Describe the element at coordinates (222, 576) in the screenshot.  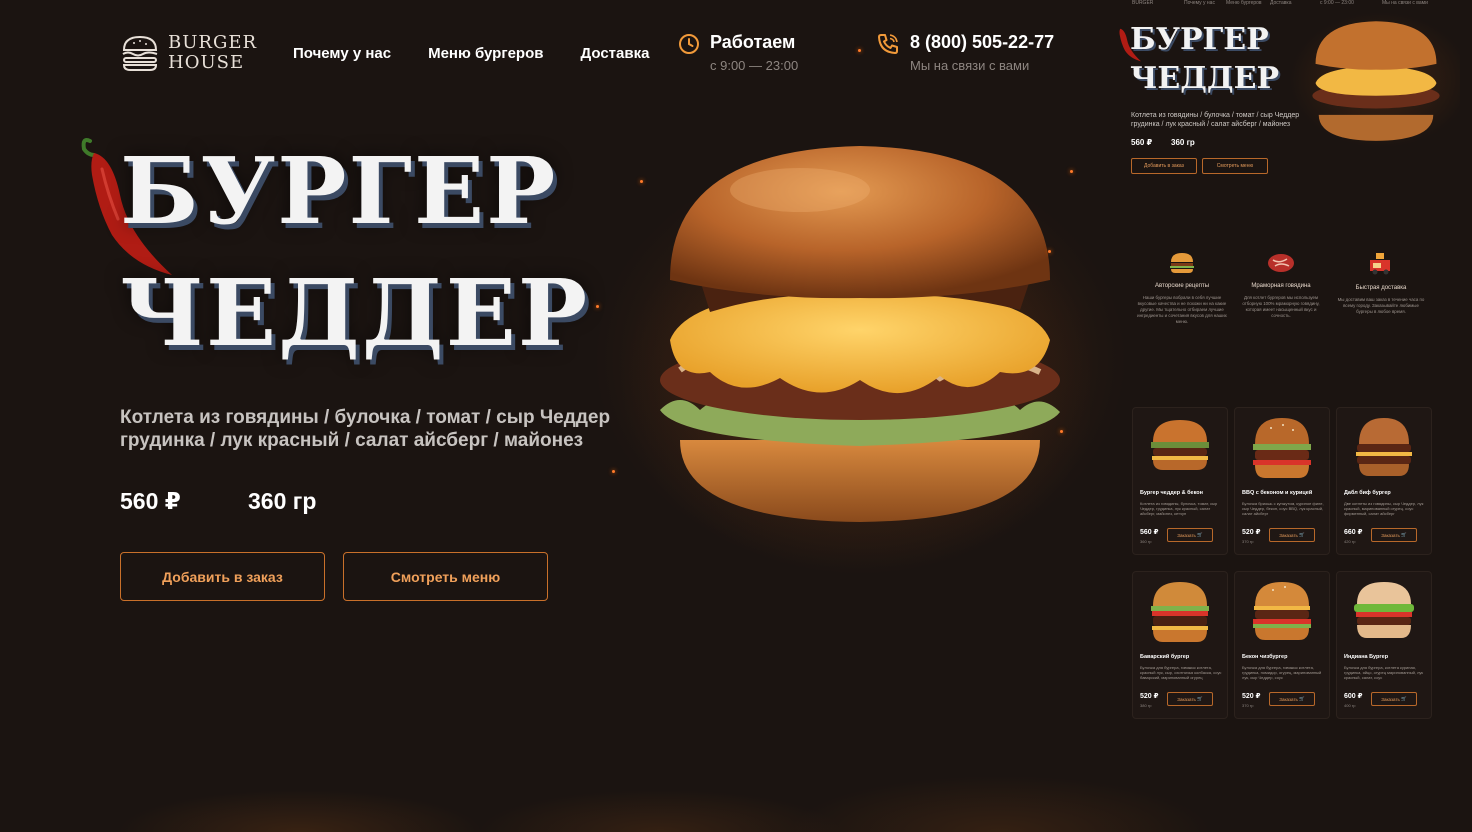
I see `add-to-order-button: Добавить в заказ` at that location.